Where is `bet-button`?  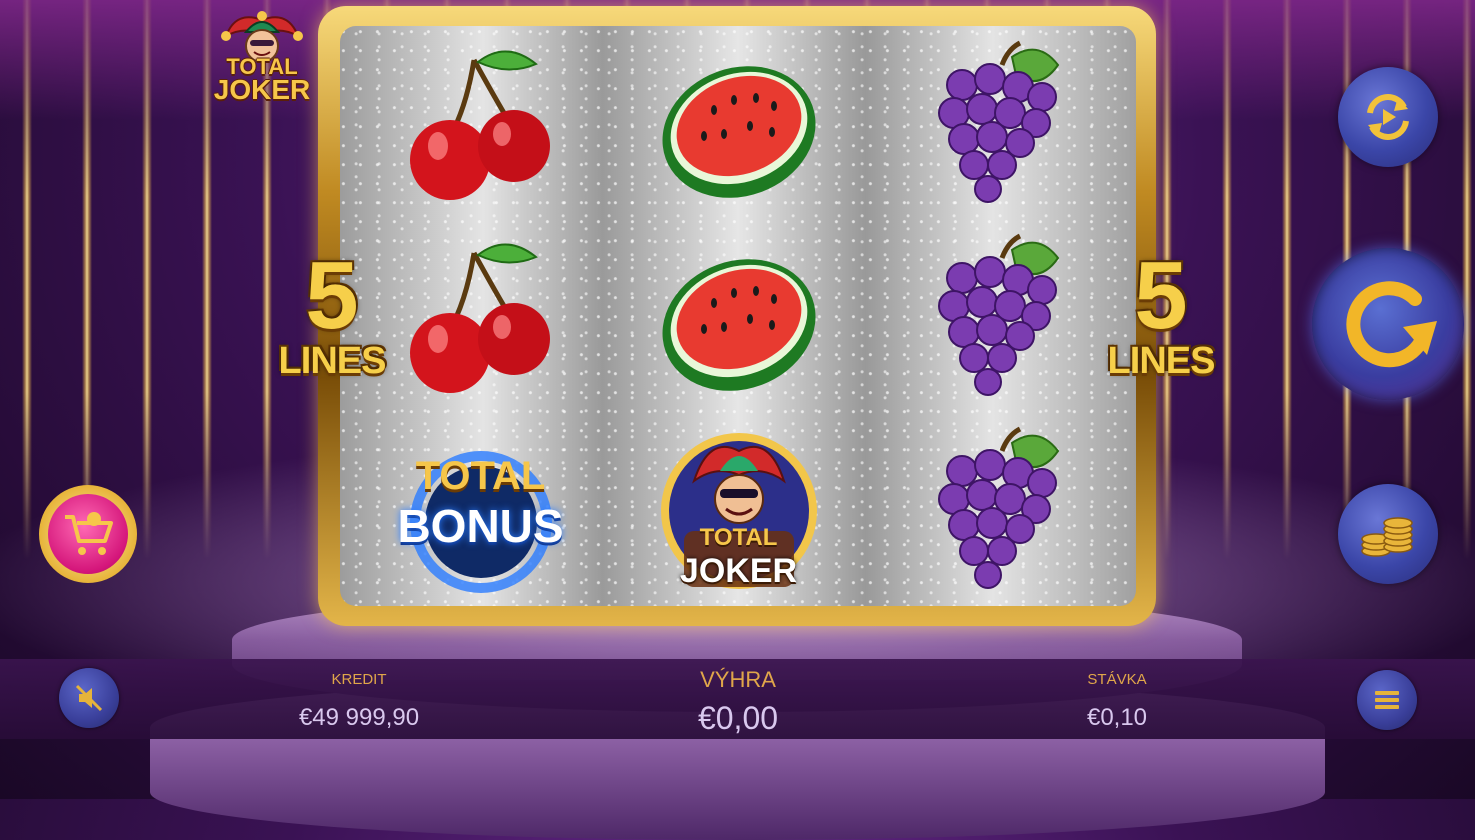 bet-button is located at coordinates (1388, 534).